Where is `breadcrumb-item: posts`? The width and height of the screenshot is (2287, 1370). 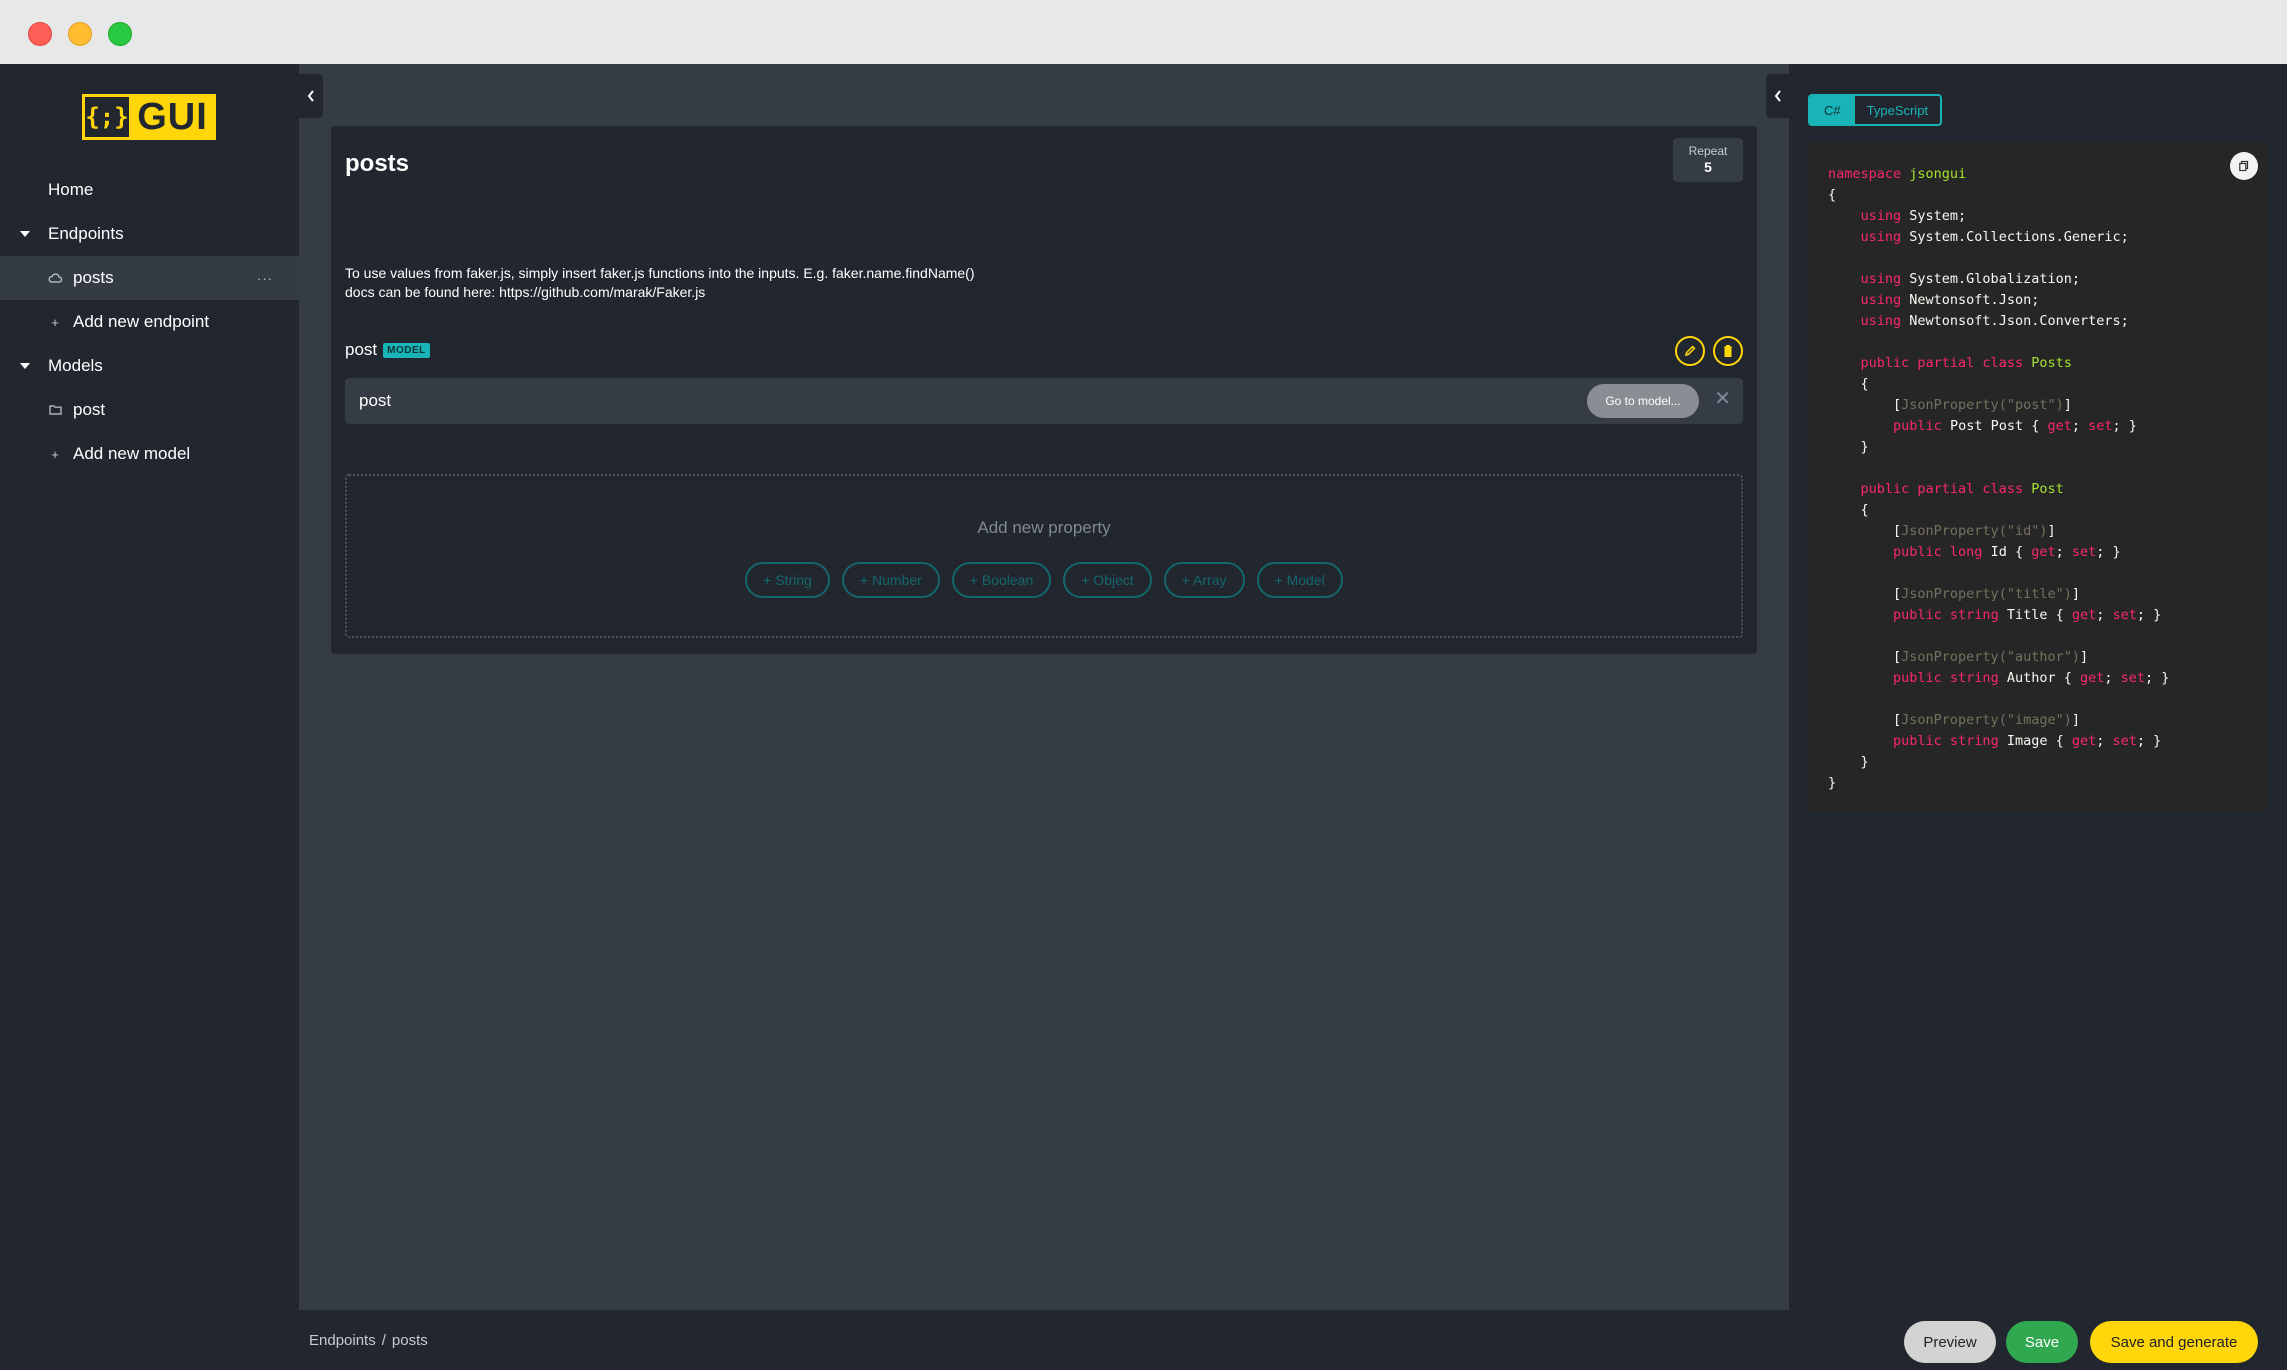
breadcrumb-item: posts is located at coordinates (409, 1340).